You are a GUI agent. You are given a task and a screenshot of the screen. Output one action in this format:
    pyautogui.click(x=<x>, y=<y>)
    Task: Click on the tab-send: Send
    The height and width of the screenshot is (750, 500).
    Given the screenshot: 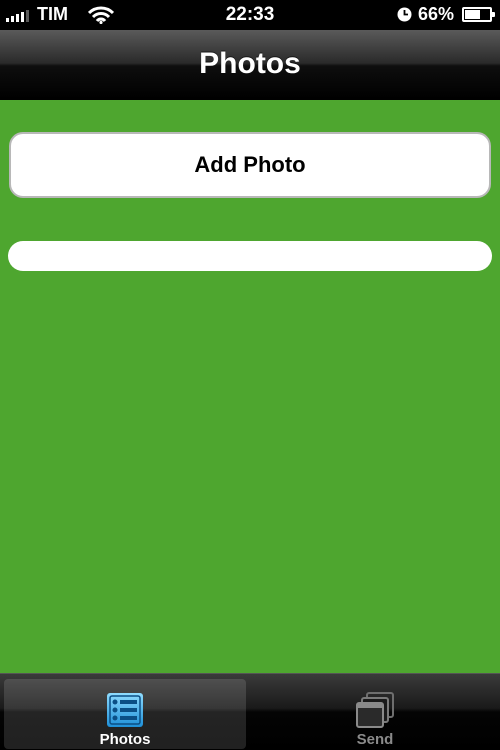 What is the action you would take?
    pyautogui.click(x=375, y=714)
    